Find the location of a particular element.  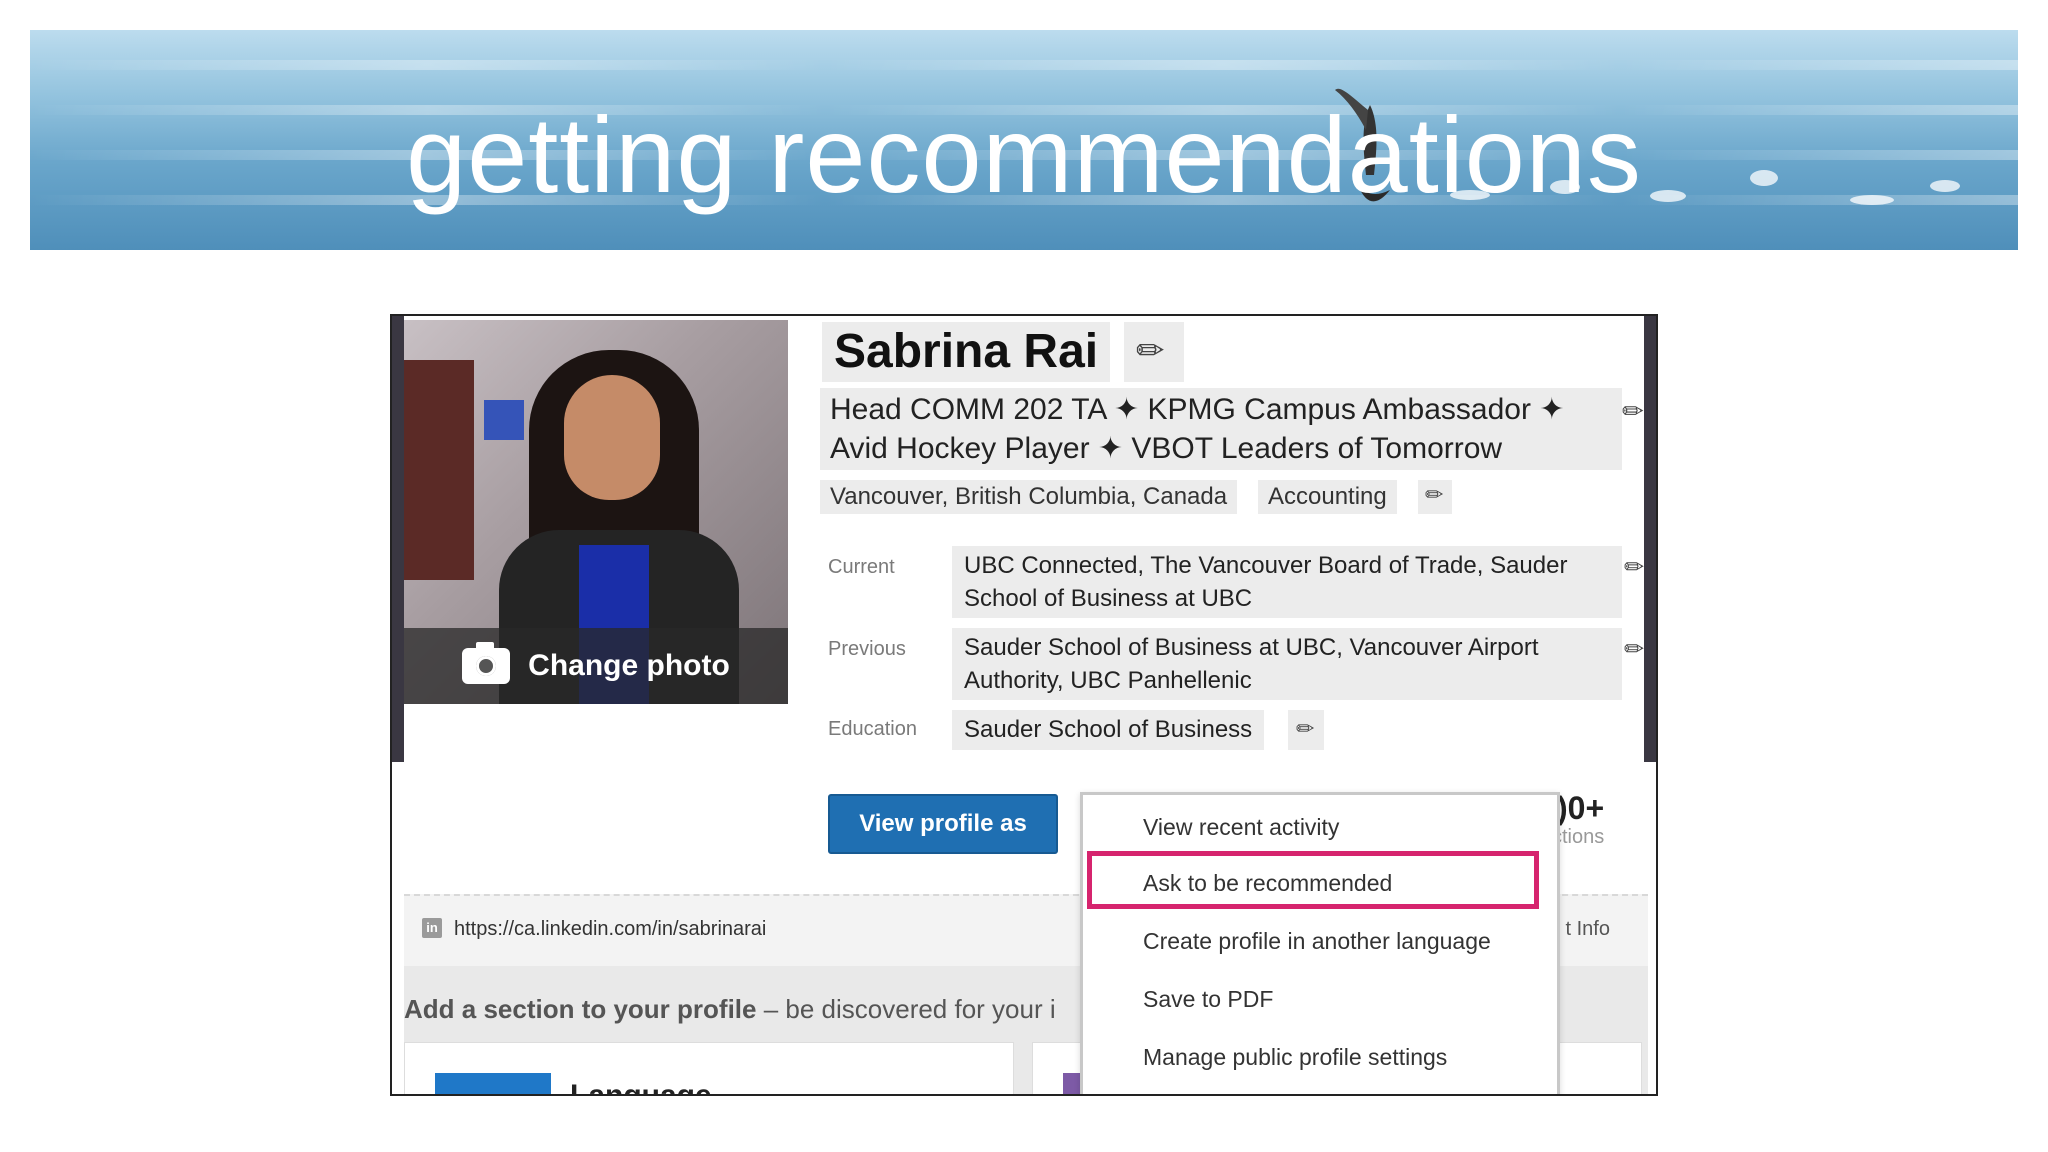

profile-name: Sabrina Rai is located at coordinates (966, 352).